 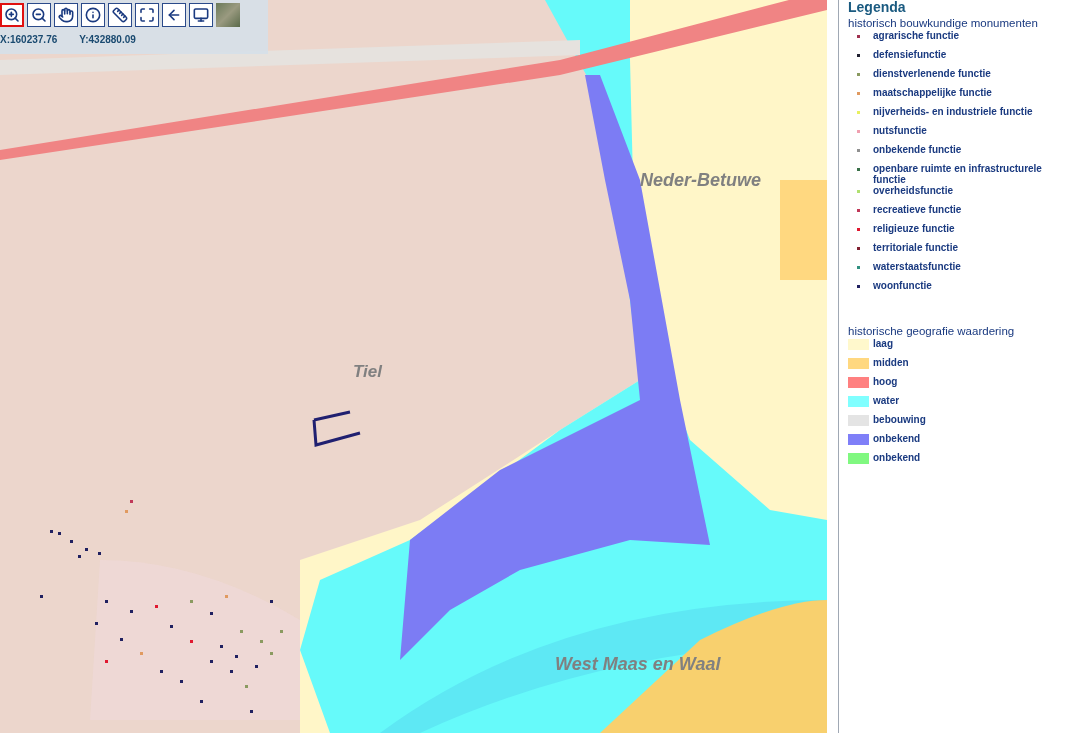 What do you see at coordinates (916, 35) in the screenshot?
I see `legend-label: agrarische functie` at bounding box center [916, 35].